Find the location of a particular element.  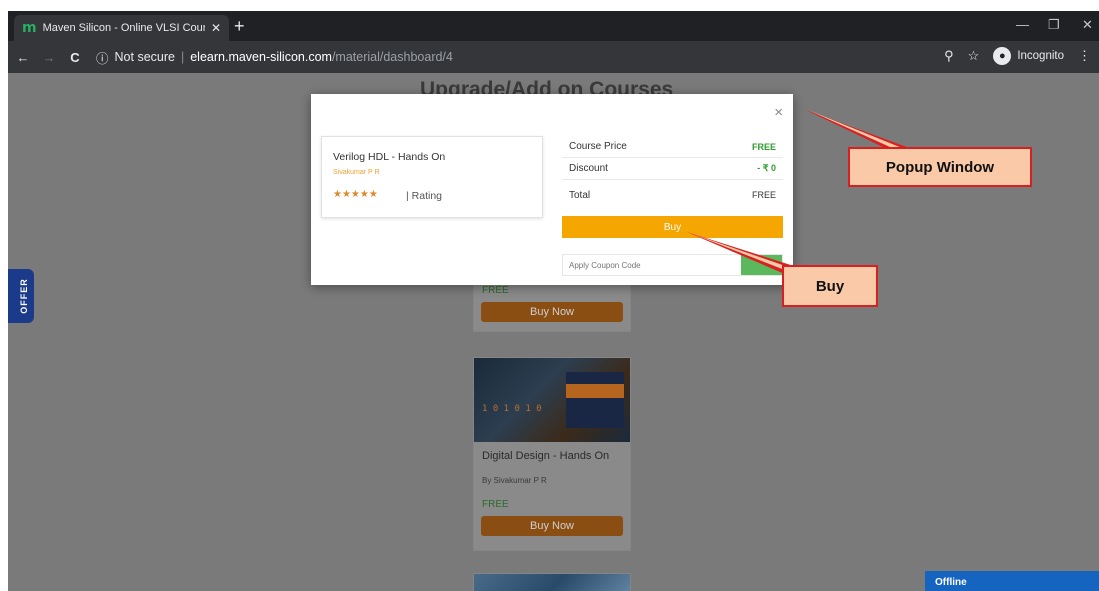

popup-window-callout: Popup Window is located at coordinates (940, 167).